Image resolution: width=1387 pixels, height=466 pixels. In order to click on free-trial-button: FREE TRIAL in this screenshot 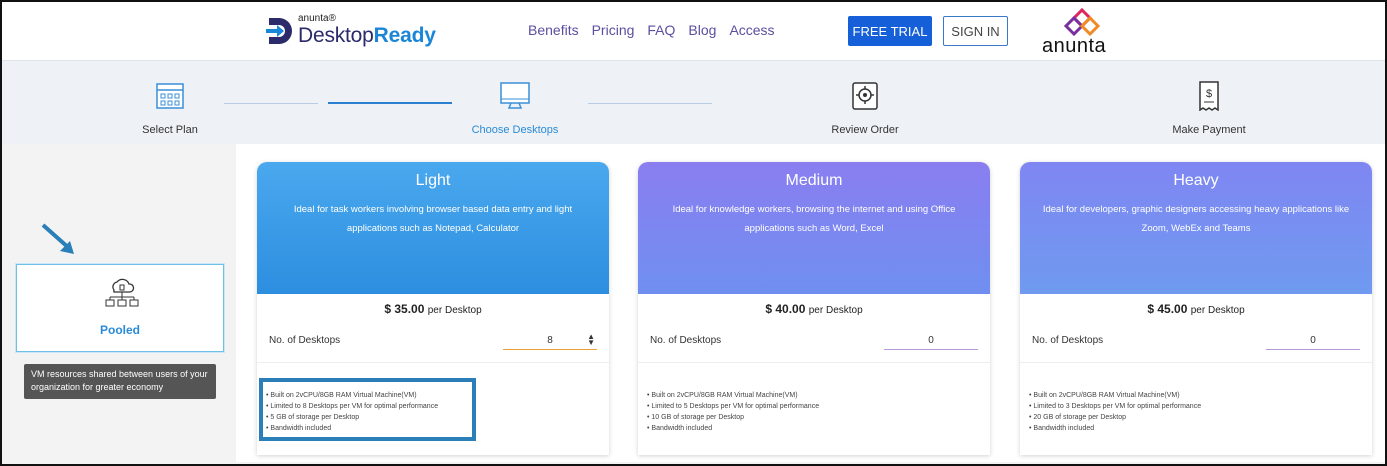, I will do `click(890, 31)`.